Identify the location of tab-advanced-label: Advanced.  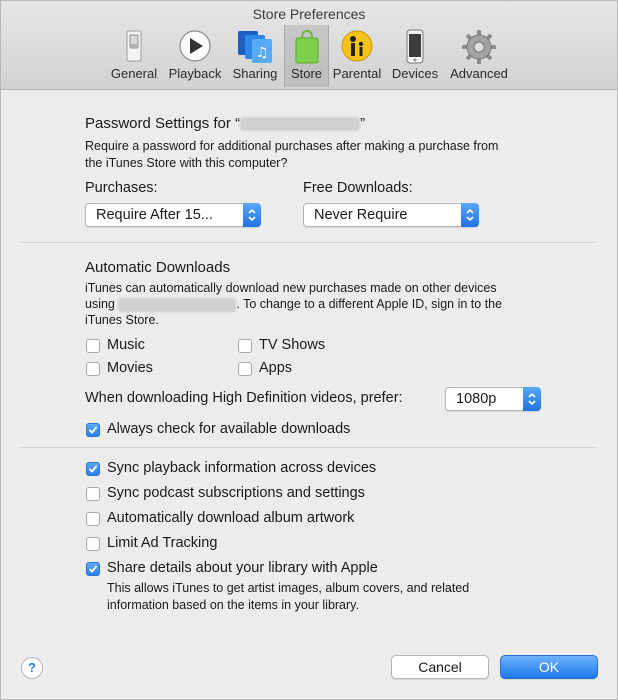
(479, 73).